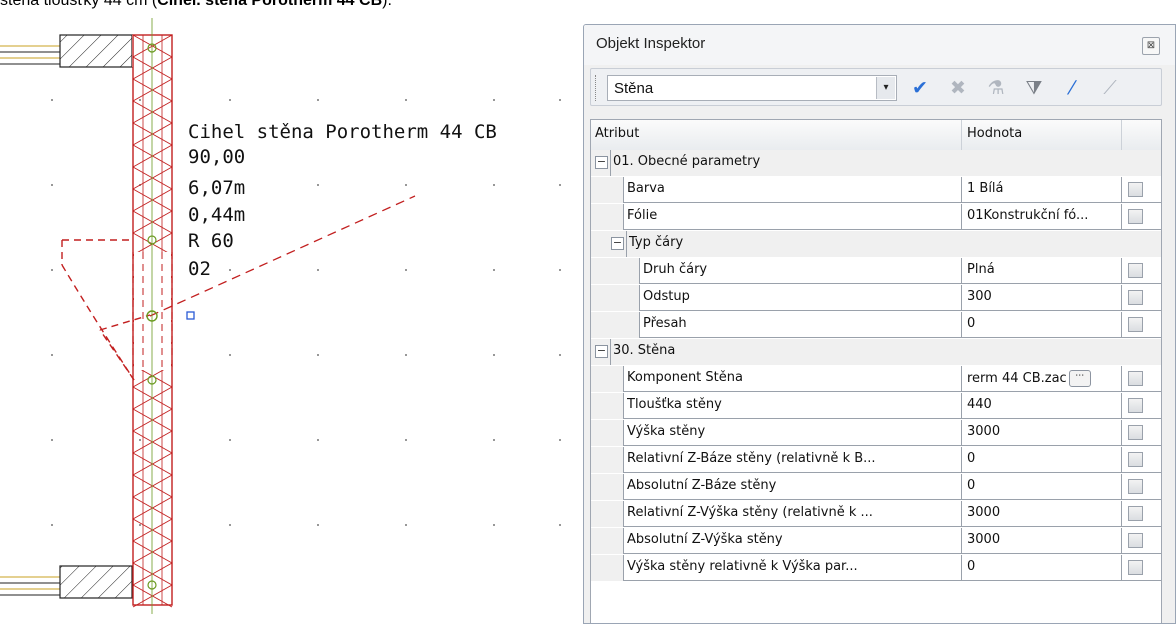 The width and height of the screenshot is (1176, 624). What do you see at coordinates (597, 88) in the screenshot?
I see `toolbar-grip-icon` at bounding box center [597, 88].